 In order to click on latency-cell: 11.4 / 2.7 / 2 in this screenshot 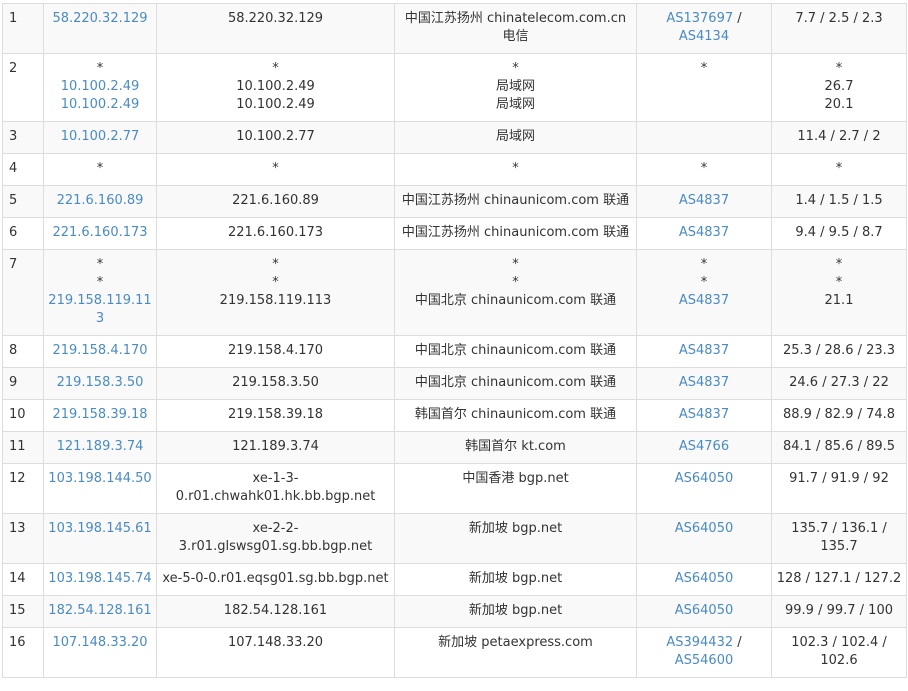, I will do `click(839, 137)`.